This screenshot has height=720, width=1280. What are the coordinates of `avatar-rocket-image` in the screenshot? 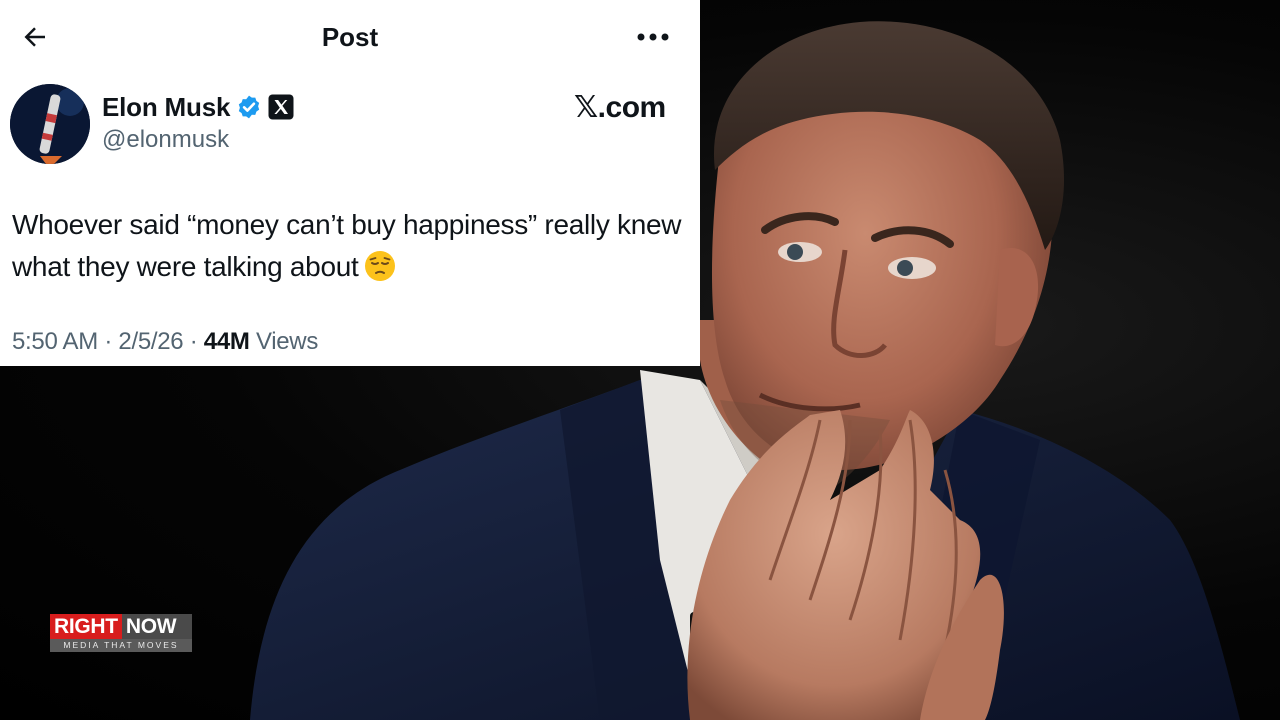 It's located at (50, 124).